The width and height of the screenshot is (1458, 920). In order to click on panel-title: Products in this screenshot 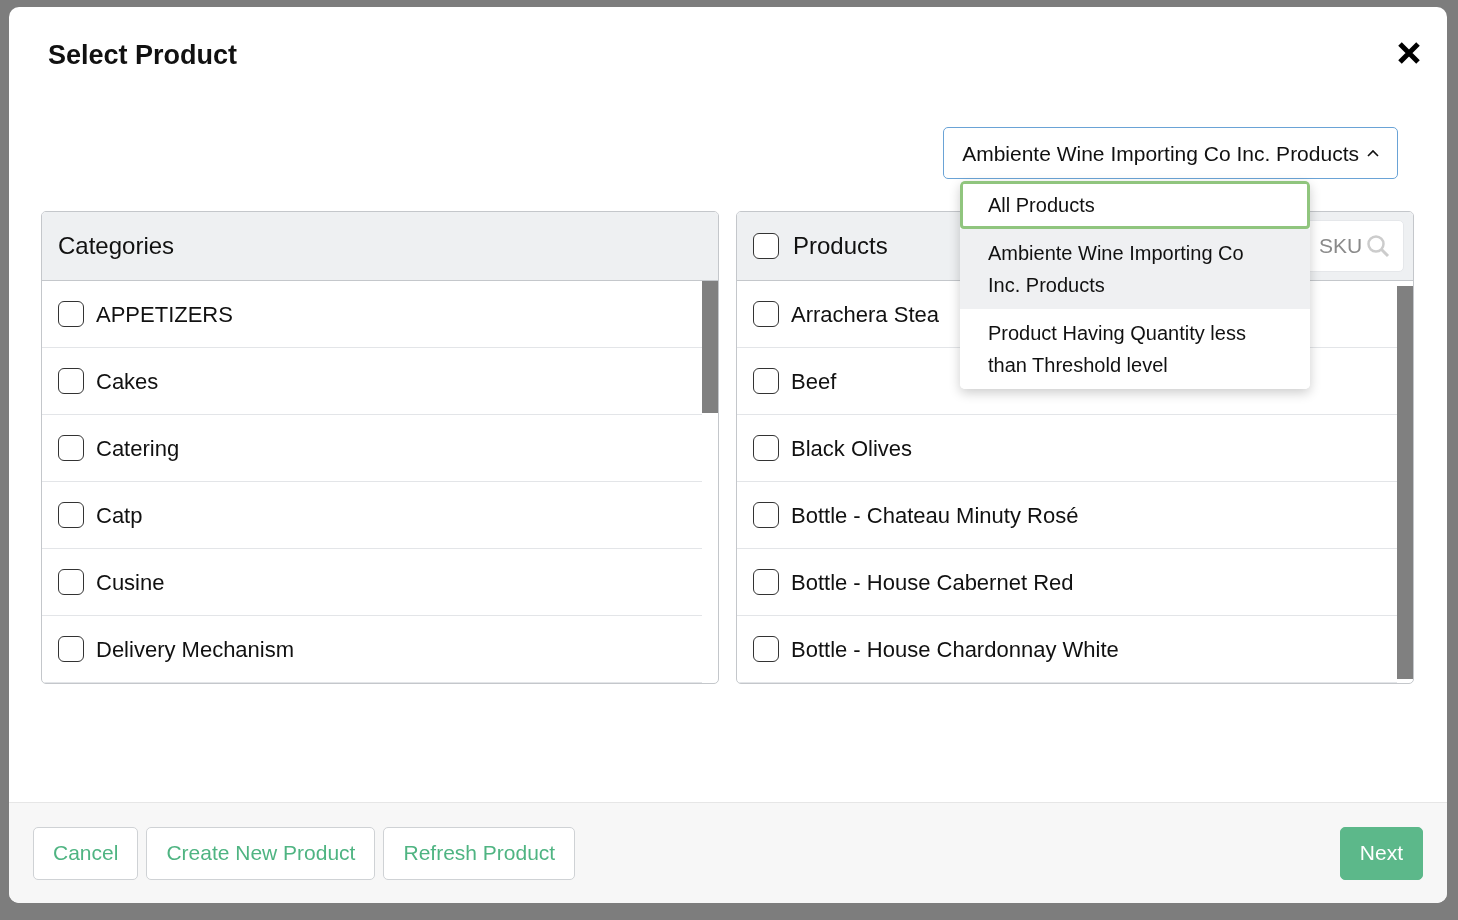, I will do `click(840, 246)`.